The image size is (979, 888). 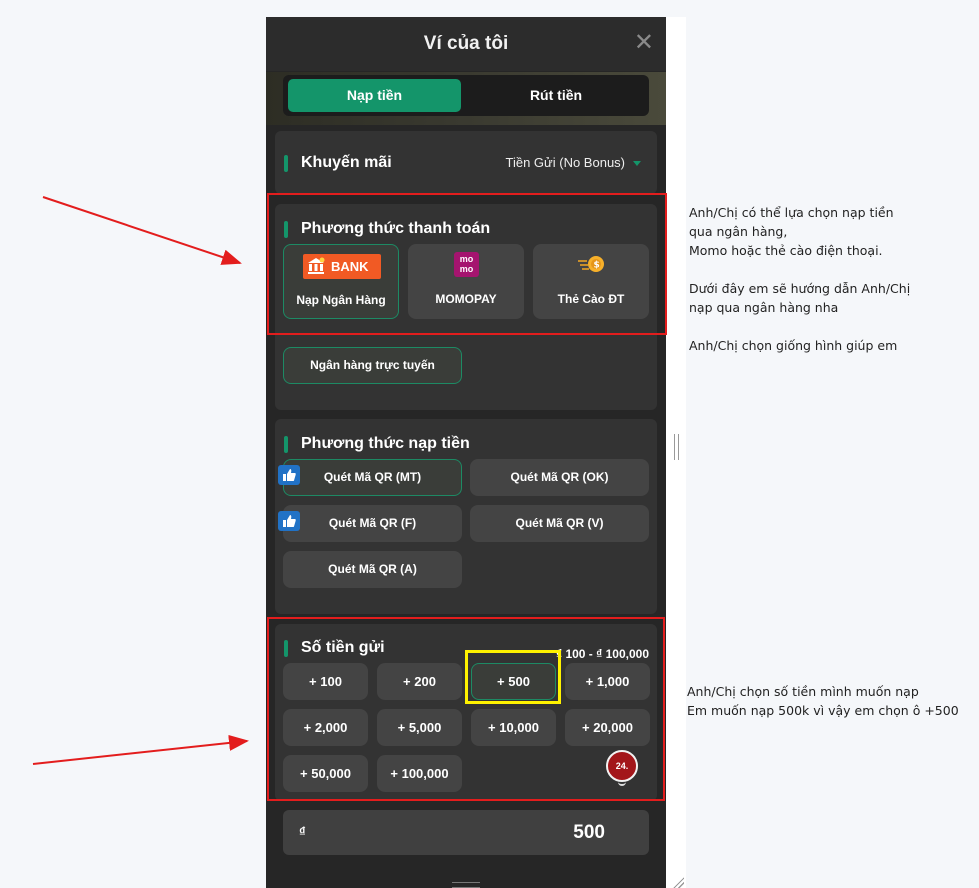 I want to click on arrow-to-amount, so click(x=140, y=749).